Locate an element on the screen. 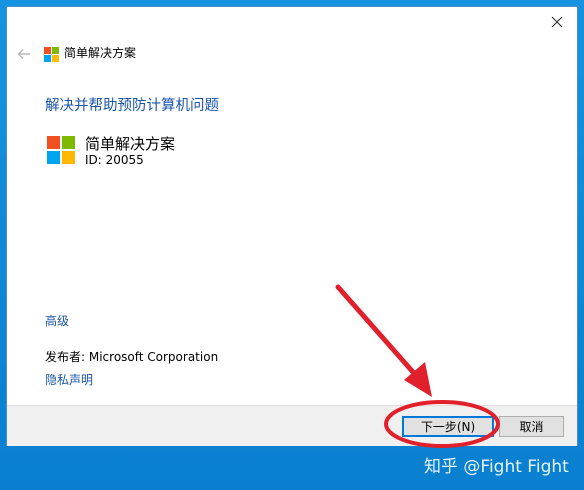 The image size is (584, 490). page-heading: 解决并帮助预防计算机问题 is located at coordinates (132, 106).